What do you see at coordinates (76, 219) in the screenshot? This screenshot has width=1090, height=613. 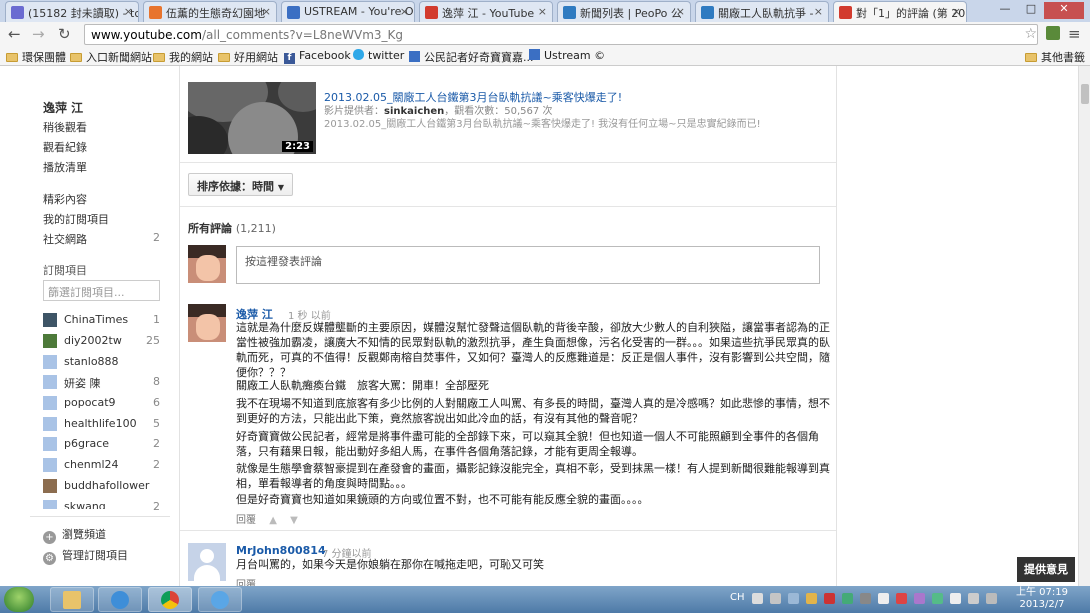 I see `sidebar-item-my-subscriptions: 我的訂閱項目` at bounding box center [76, 219].